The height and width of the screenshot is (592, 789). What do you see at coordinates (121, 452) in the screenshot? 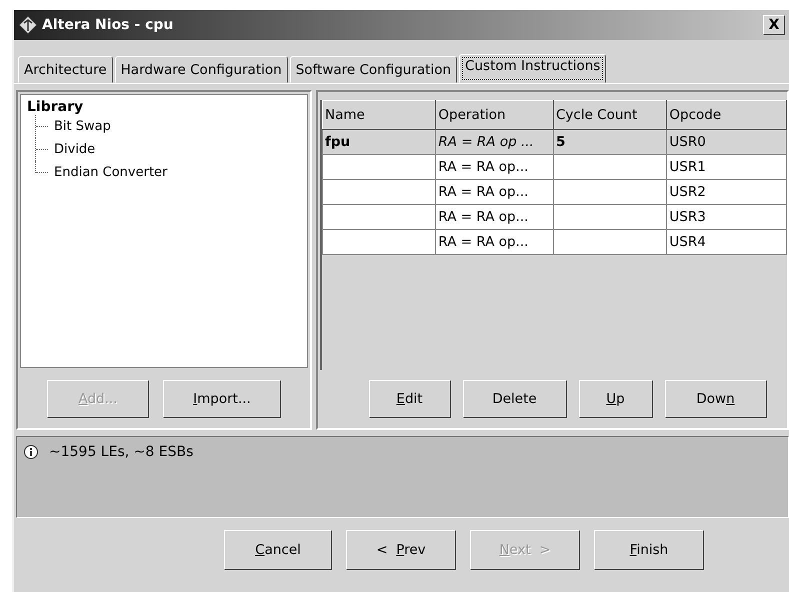
I see `info-message: ~1595 LEs, ~8 ESBs` at bounding box center [121, 452].